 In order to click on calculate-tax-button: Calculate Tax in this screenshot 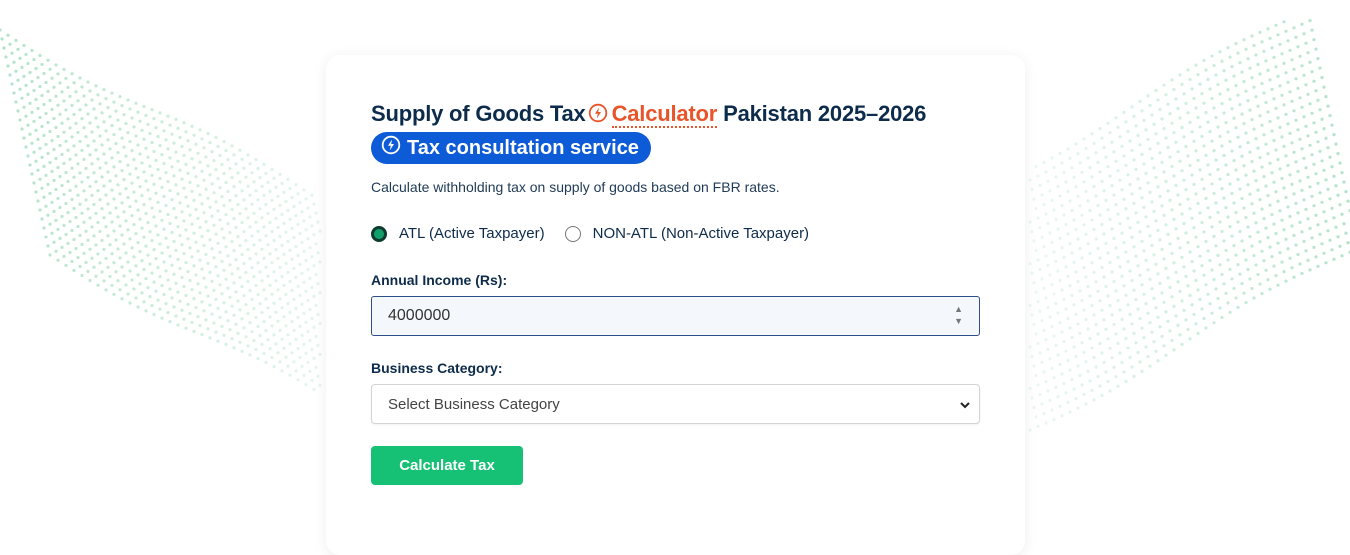, I will do `click(447, 465)`.